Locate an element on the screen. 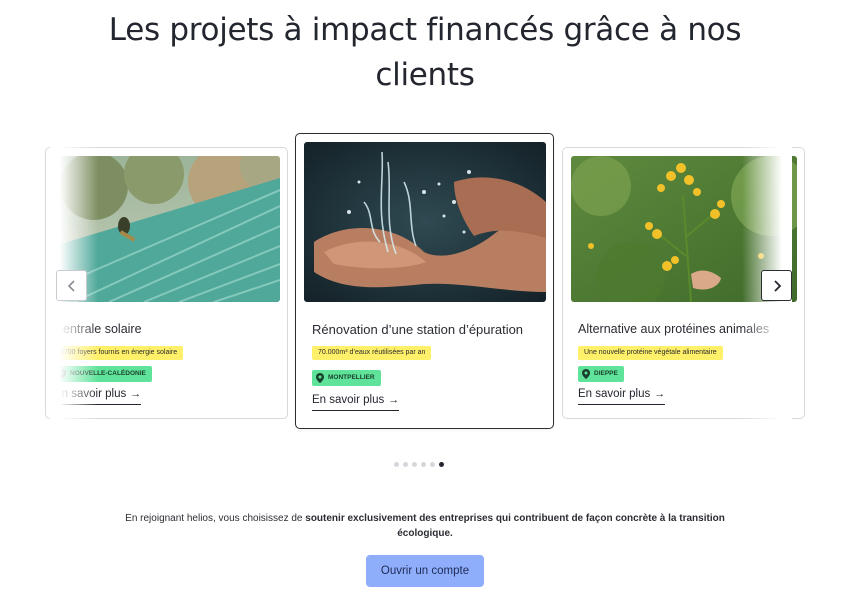  project-title: Alternative aux protéines animales is located at coordinates (674, 329).